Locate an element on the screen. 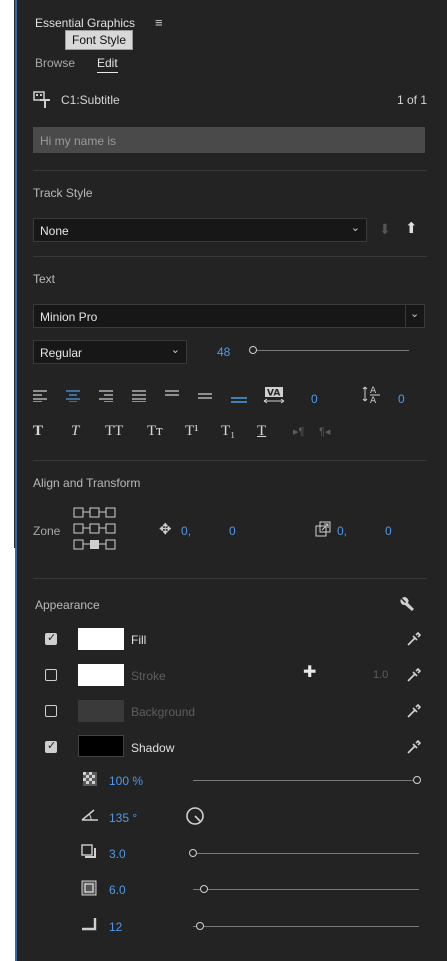 The height and width of the screenshot is (961, 447). tab-edit: Edit is located at coordinates (107, 64).